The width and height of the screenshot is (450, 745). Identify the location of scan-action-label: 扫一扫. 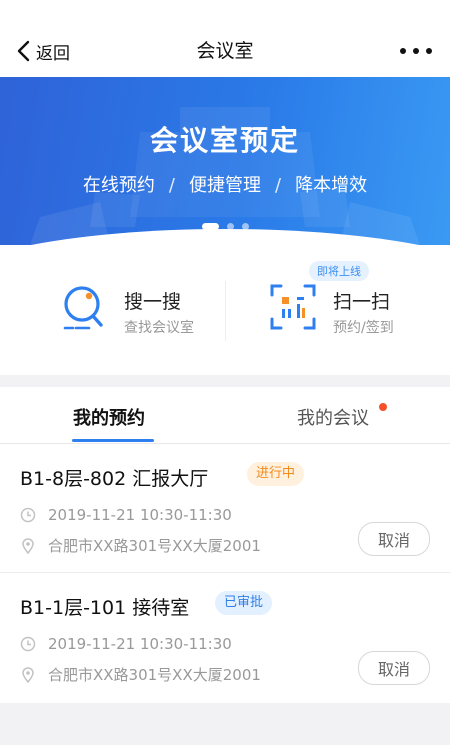
(362, 302).